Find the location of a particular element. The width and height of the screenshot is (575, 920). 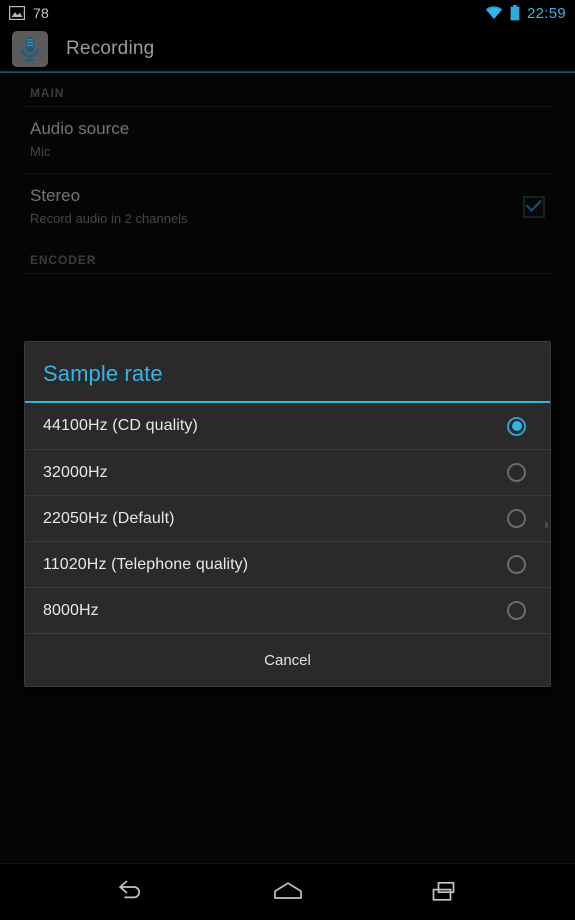

radio-button-selected is located at coordinates (516, 426).